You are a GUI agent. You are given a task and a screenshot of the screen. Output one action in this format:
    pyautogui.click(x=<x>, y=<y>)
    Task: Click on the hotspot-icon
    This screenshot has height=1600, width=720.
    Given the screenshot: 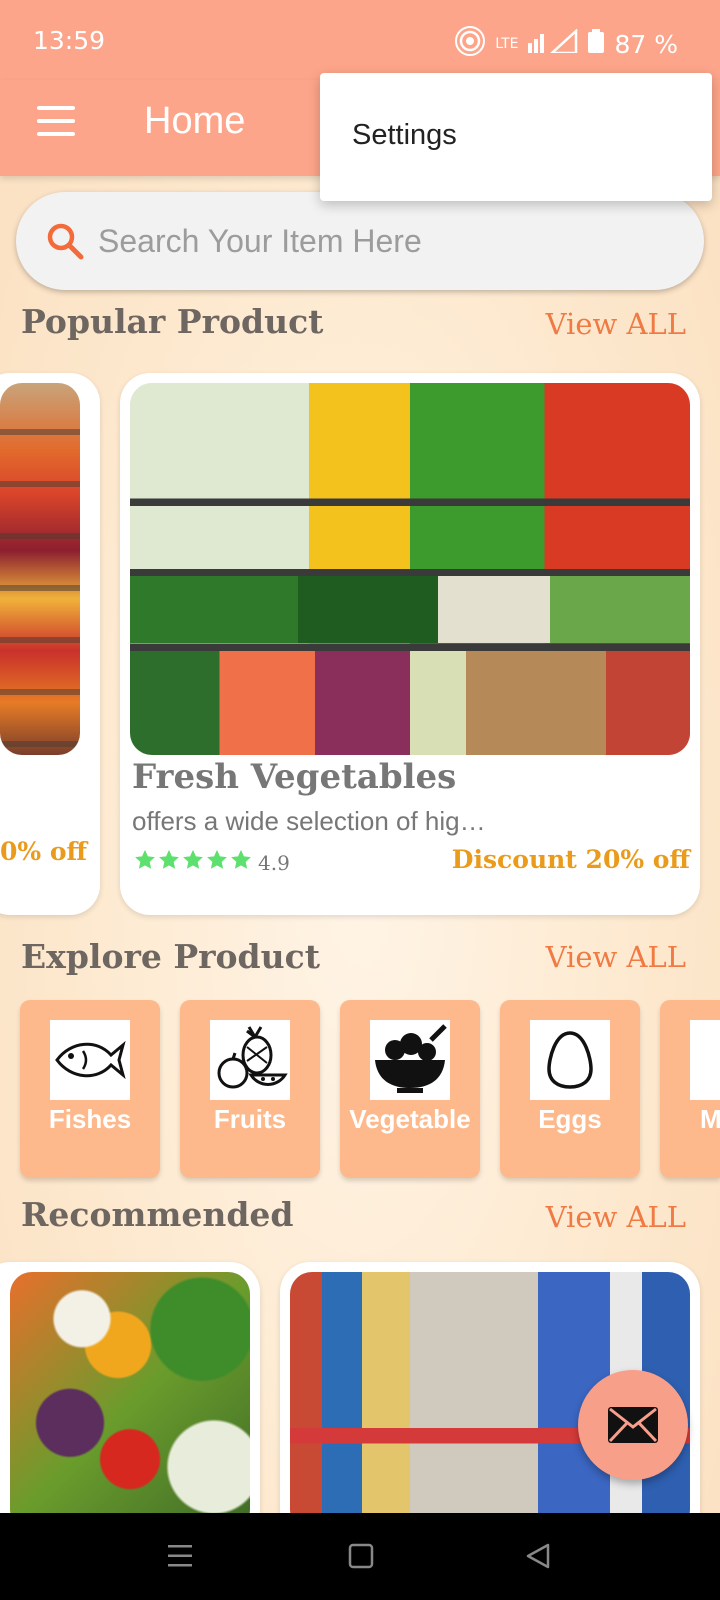 What is the action you would take?
    pyautogui.click(x=470, y=44)
    